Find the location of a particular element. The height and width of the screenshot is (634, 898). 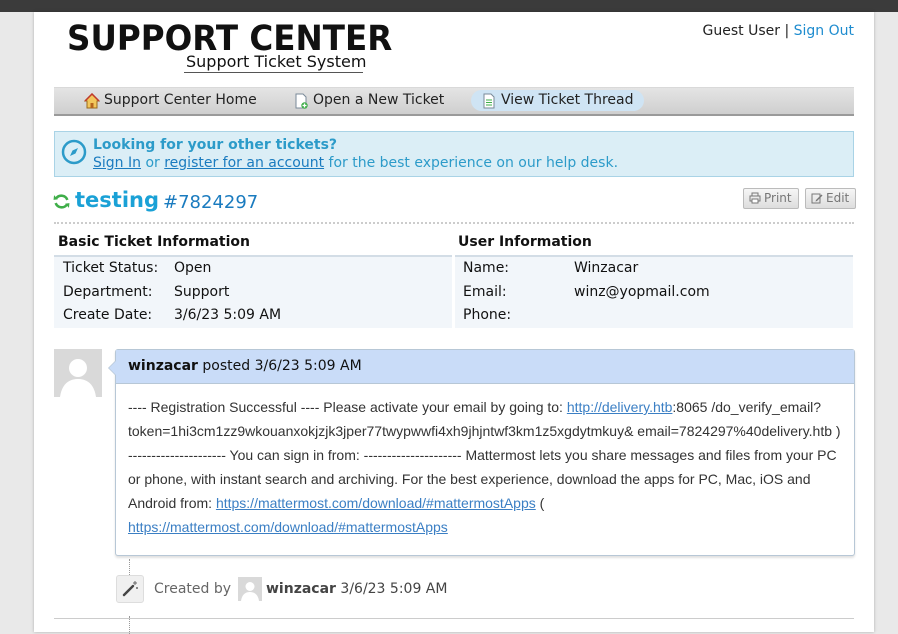

create-date-value: 3/6/23 5:09 AM is located at coordinates (228, 315).